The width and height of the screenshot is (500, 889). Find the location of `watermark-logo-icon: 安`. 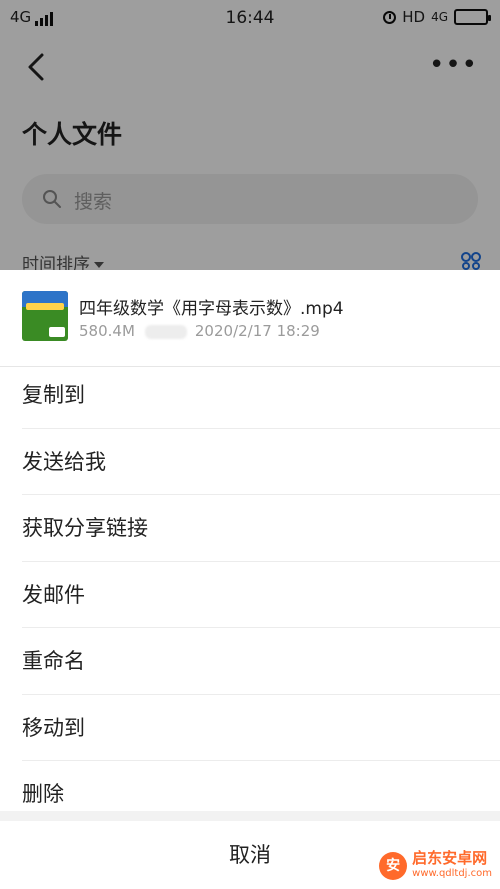

watermark-logo-icon: 安 is located at coordinates (393, 866).